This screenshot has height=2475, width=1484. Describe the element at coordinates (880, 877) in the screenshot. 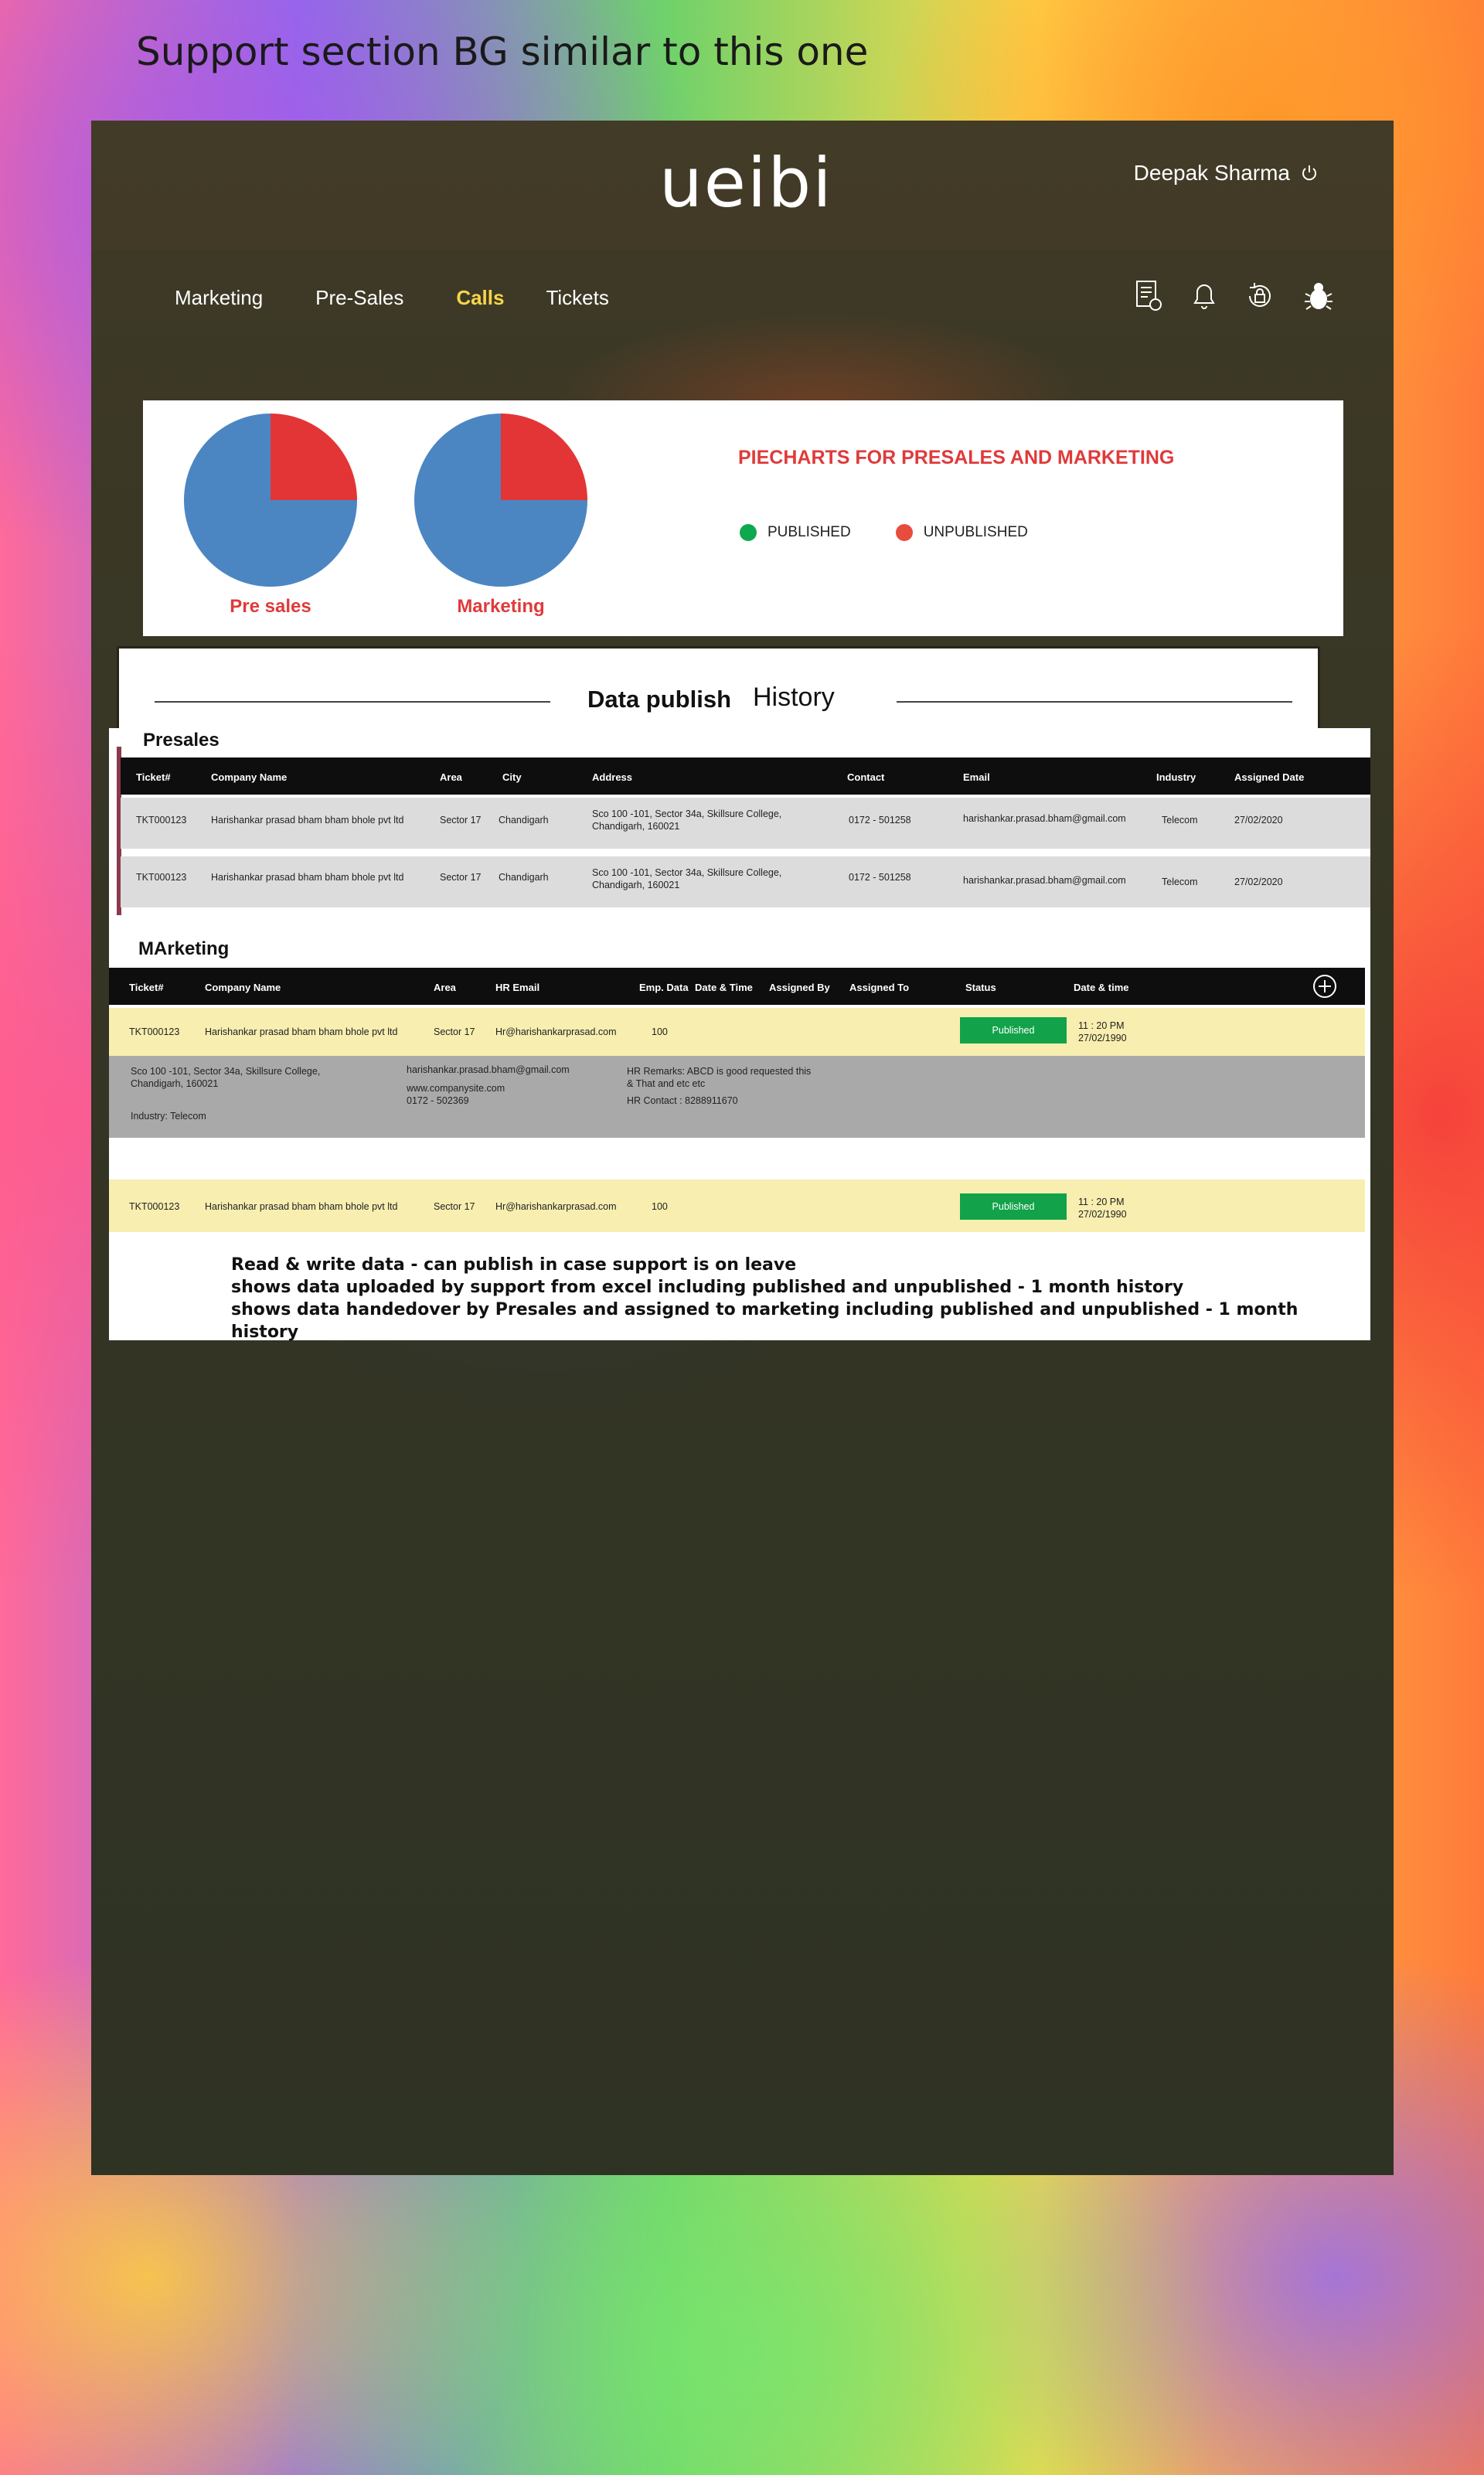

I see `cell-contact: 0172 - 501258` at that location.